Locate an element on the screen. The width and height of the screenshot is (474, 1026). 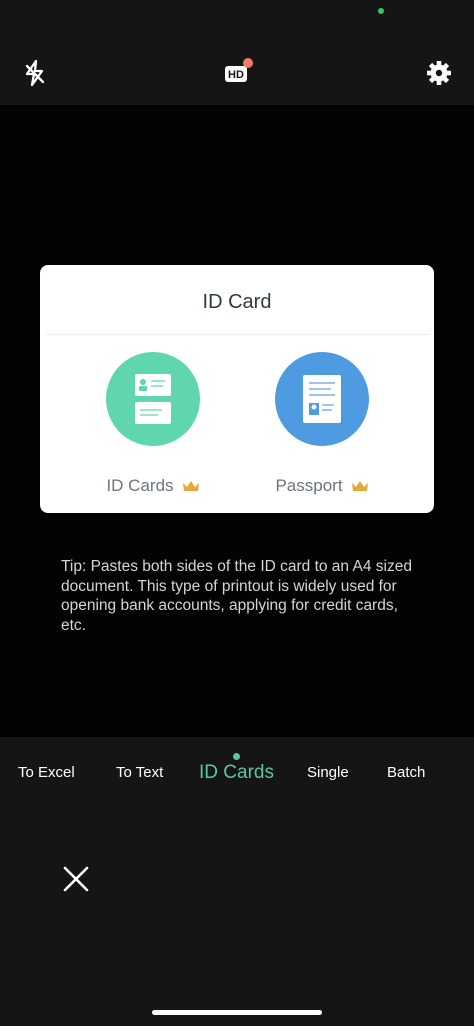
dialog-title: ID Card is located at coordinates (237, 302).